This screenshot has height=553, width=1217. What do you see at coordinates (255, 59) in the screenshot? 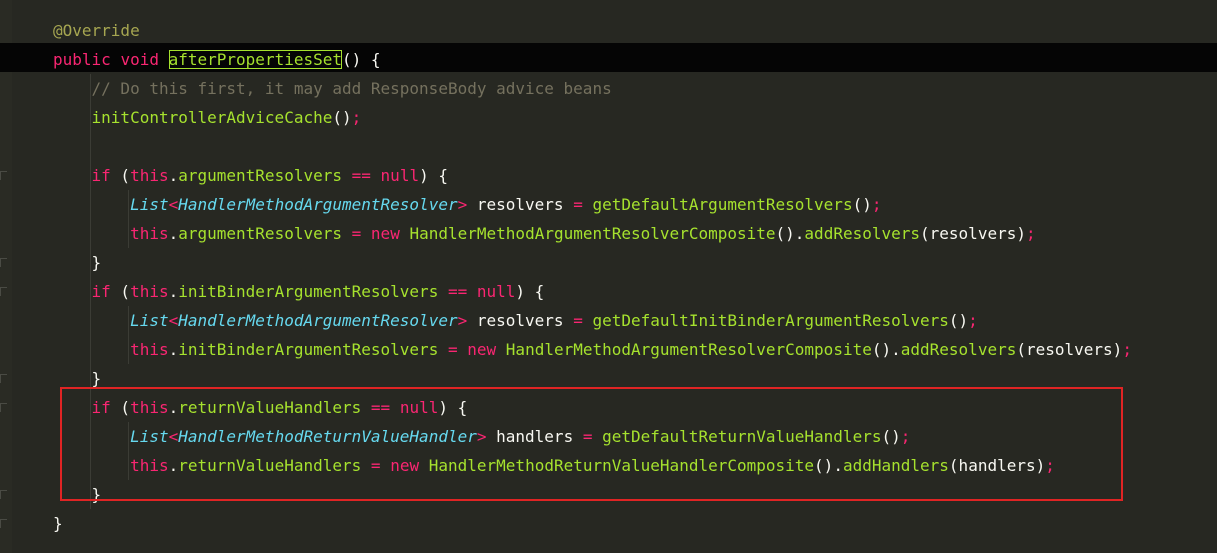
I see `code-token: afterPropertiesSet` at bounding box center [255, 59].